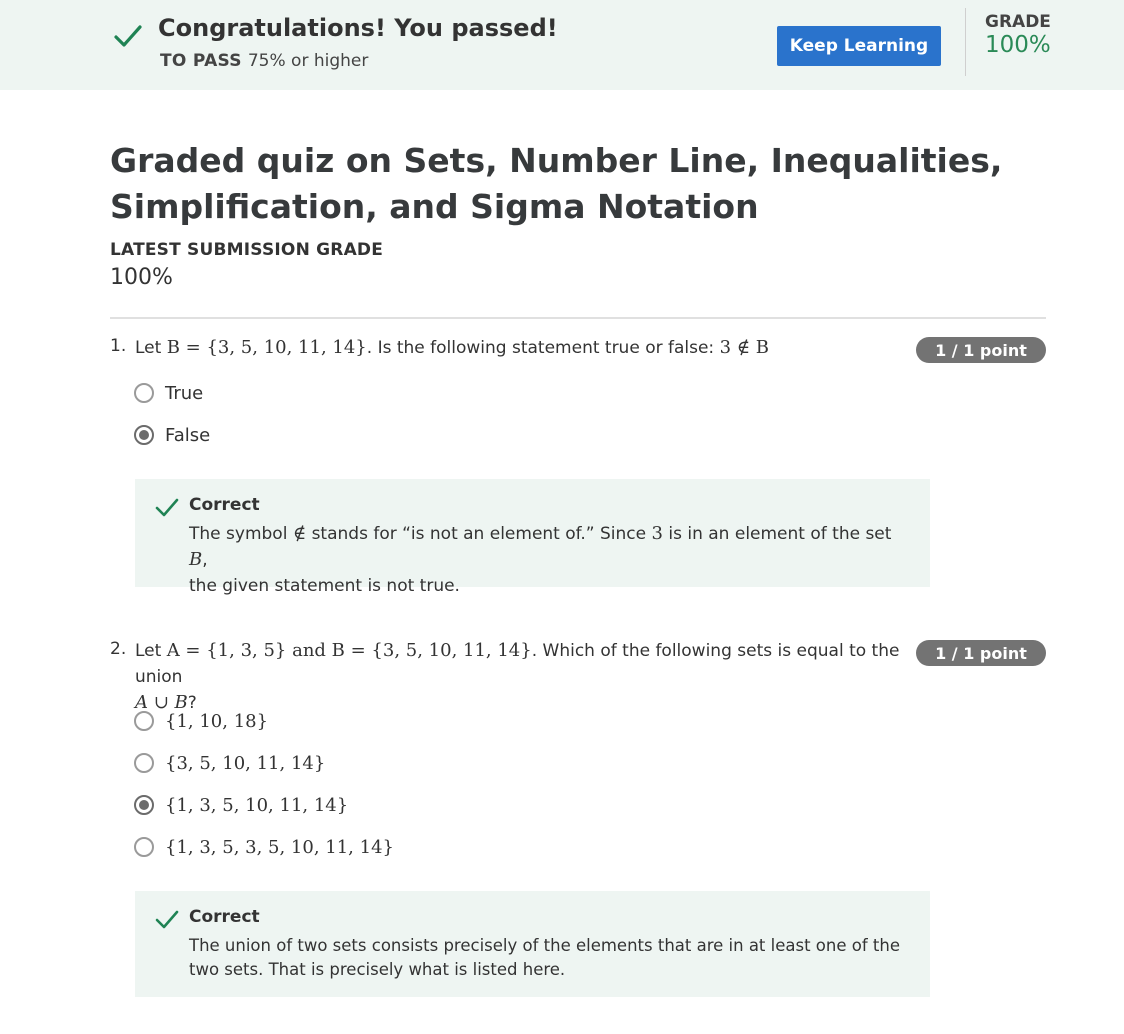  What do you see at coordinates (479, 534) in the screenshot?
I see `feedback-text-part: stands for “is not an element of.” Since` at bounding box center [479, 534].